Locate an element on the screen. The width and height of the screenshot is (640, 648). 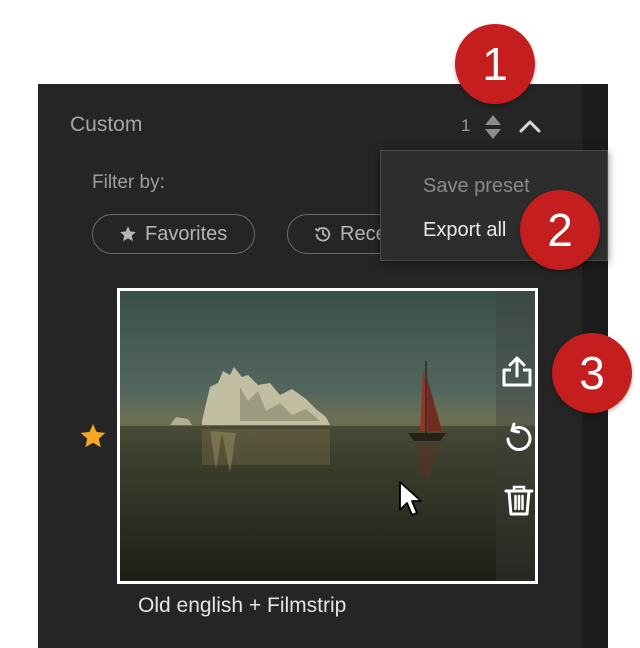
callout-badge-2: 2 is located at coordinates (560, 230).